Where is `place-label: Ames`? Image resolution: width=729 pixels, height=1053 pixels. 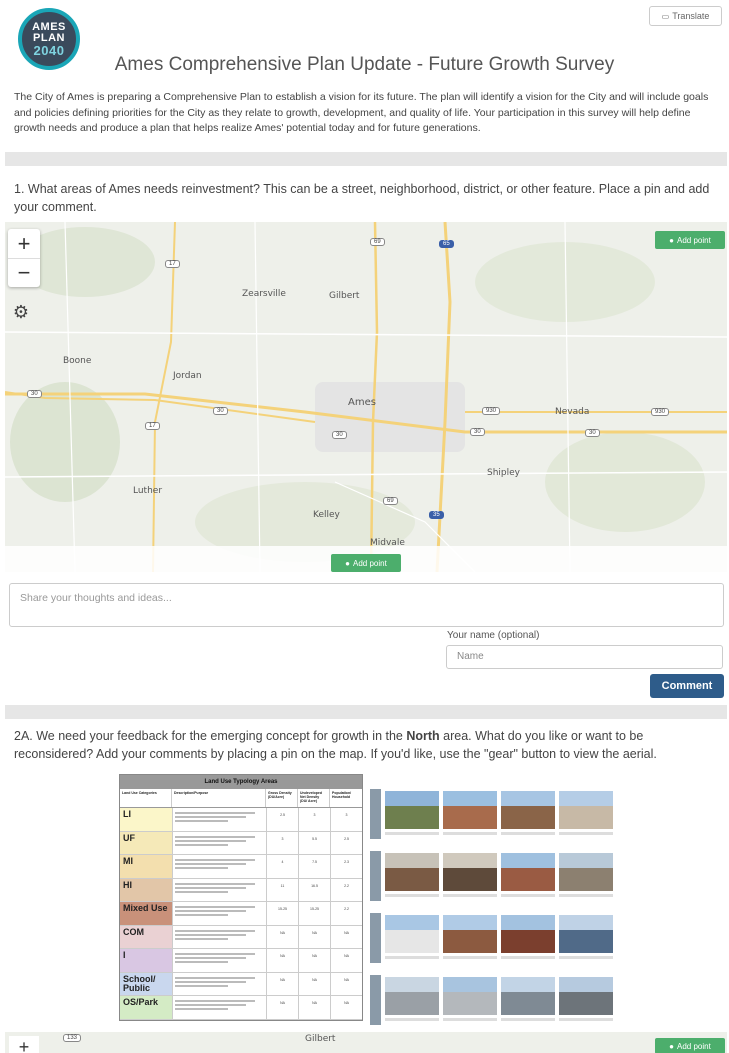
place-label: Ames is located at coordinates (362, 402).